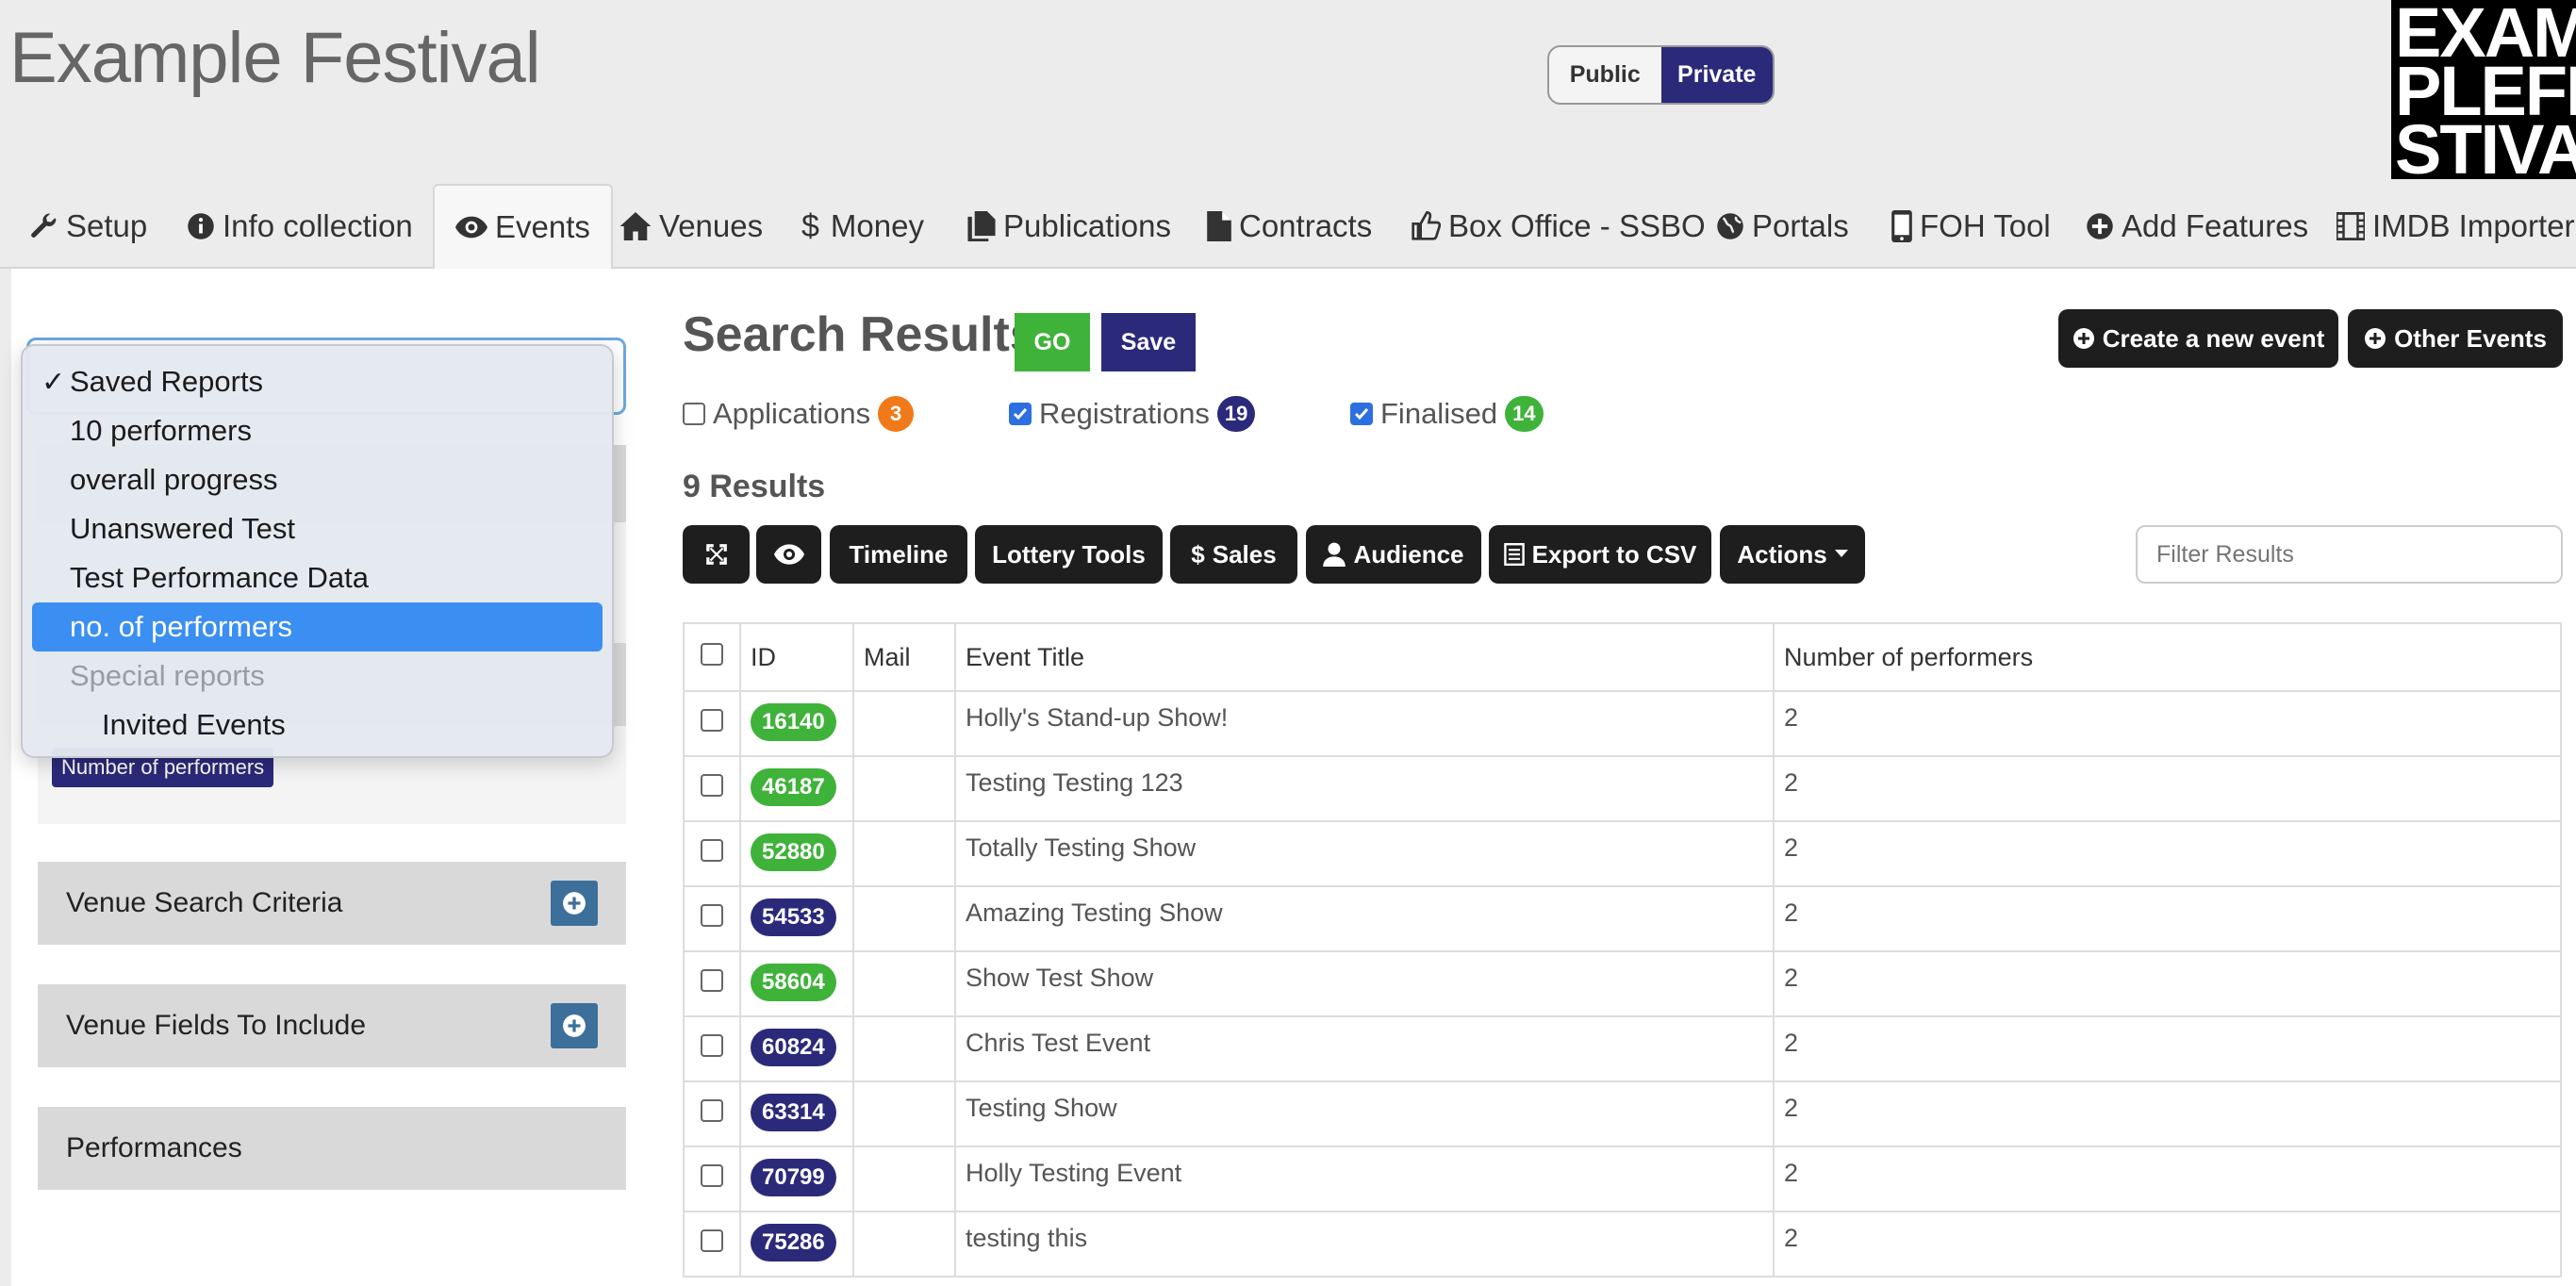 Image resolution: width=2576 pixels, height=1286 pixels. What do you see at coordinates (796, 657) in the screenshot?
I see `column-header-id: ID` at bounding box center [796, 657].